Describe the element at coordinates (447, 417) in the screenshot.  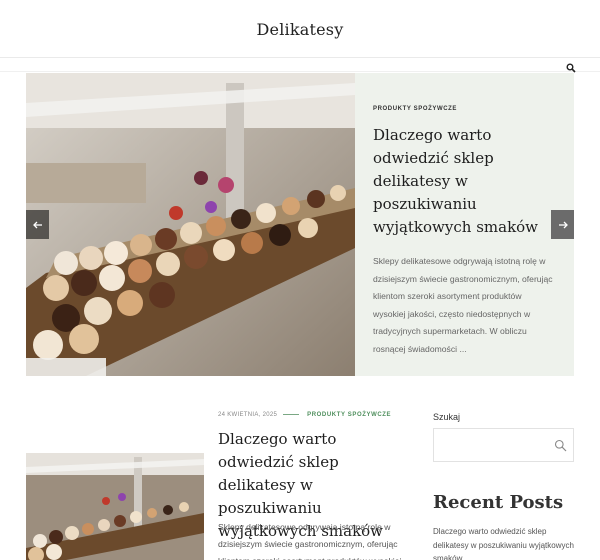
I see `search-label: Szukaj` at that location.